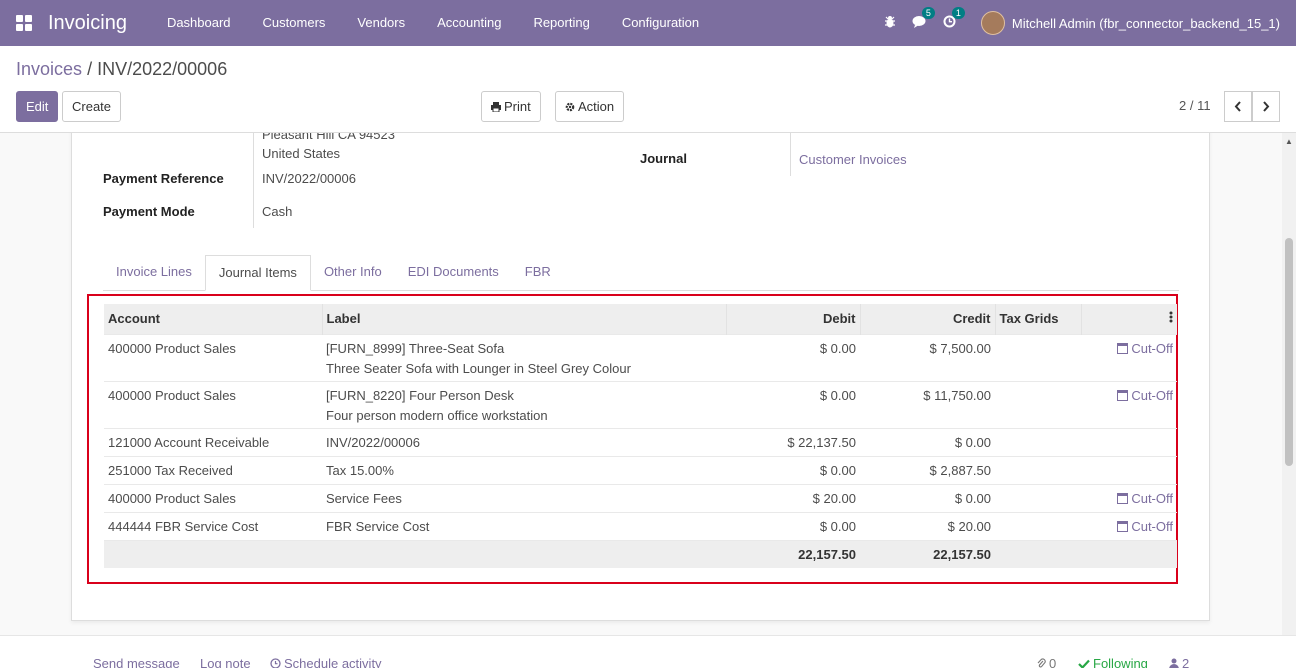  What do you see at coordinates (524, 525) in the screenshot?
I see `label-cell: FBR Service Cost` at bounding box center [524, 525].